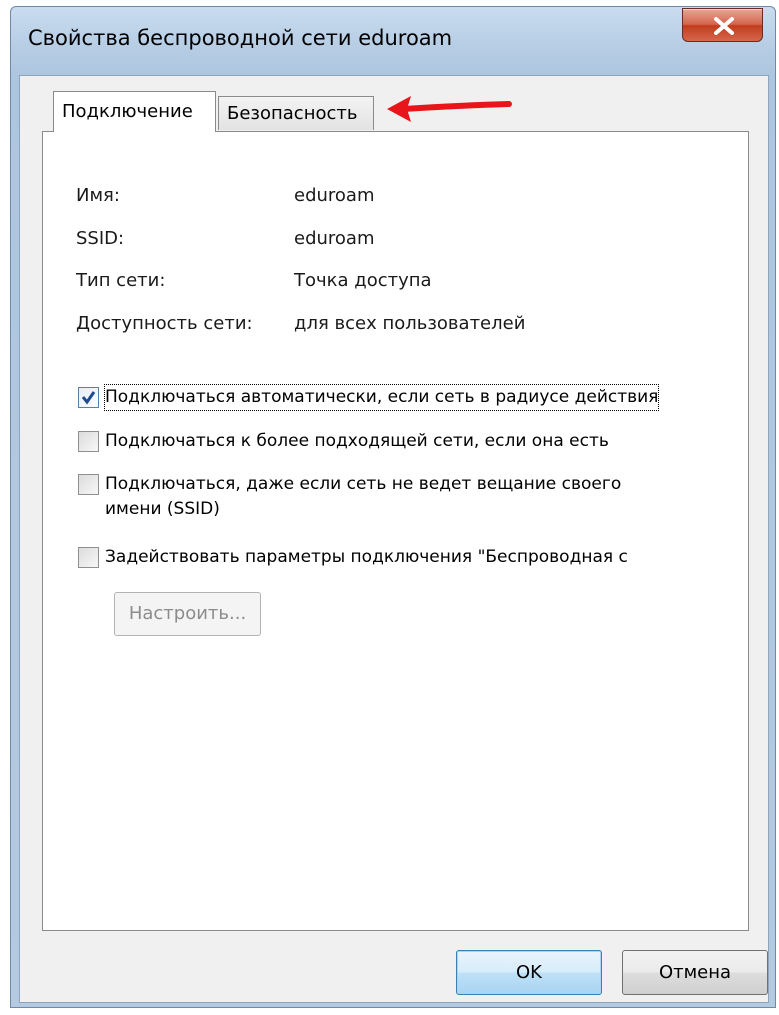 Image resolution: width=779 pixels, height=1015 pixels. Describe the element at coordinates (98, 195) in the screenshot. I see `info-label: Имя:` at that location.